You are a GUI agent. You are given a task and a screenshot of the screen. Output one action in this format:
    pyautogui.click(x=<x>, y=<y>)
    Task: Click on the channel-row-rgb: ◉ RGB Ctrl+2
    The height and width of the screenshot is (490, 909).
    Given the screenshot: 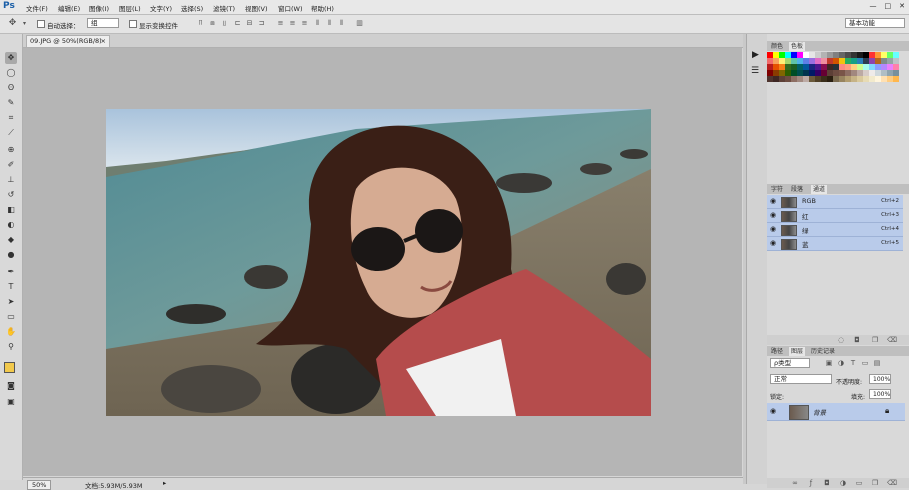 What is the action you would take?
    pyautogui.click(x=835, y=202)
    